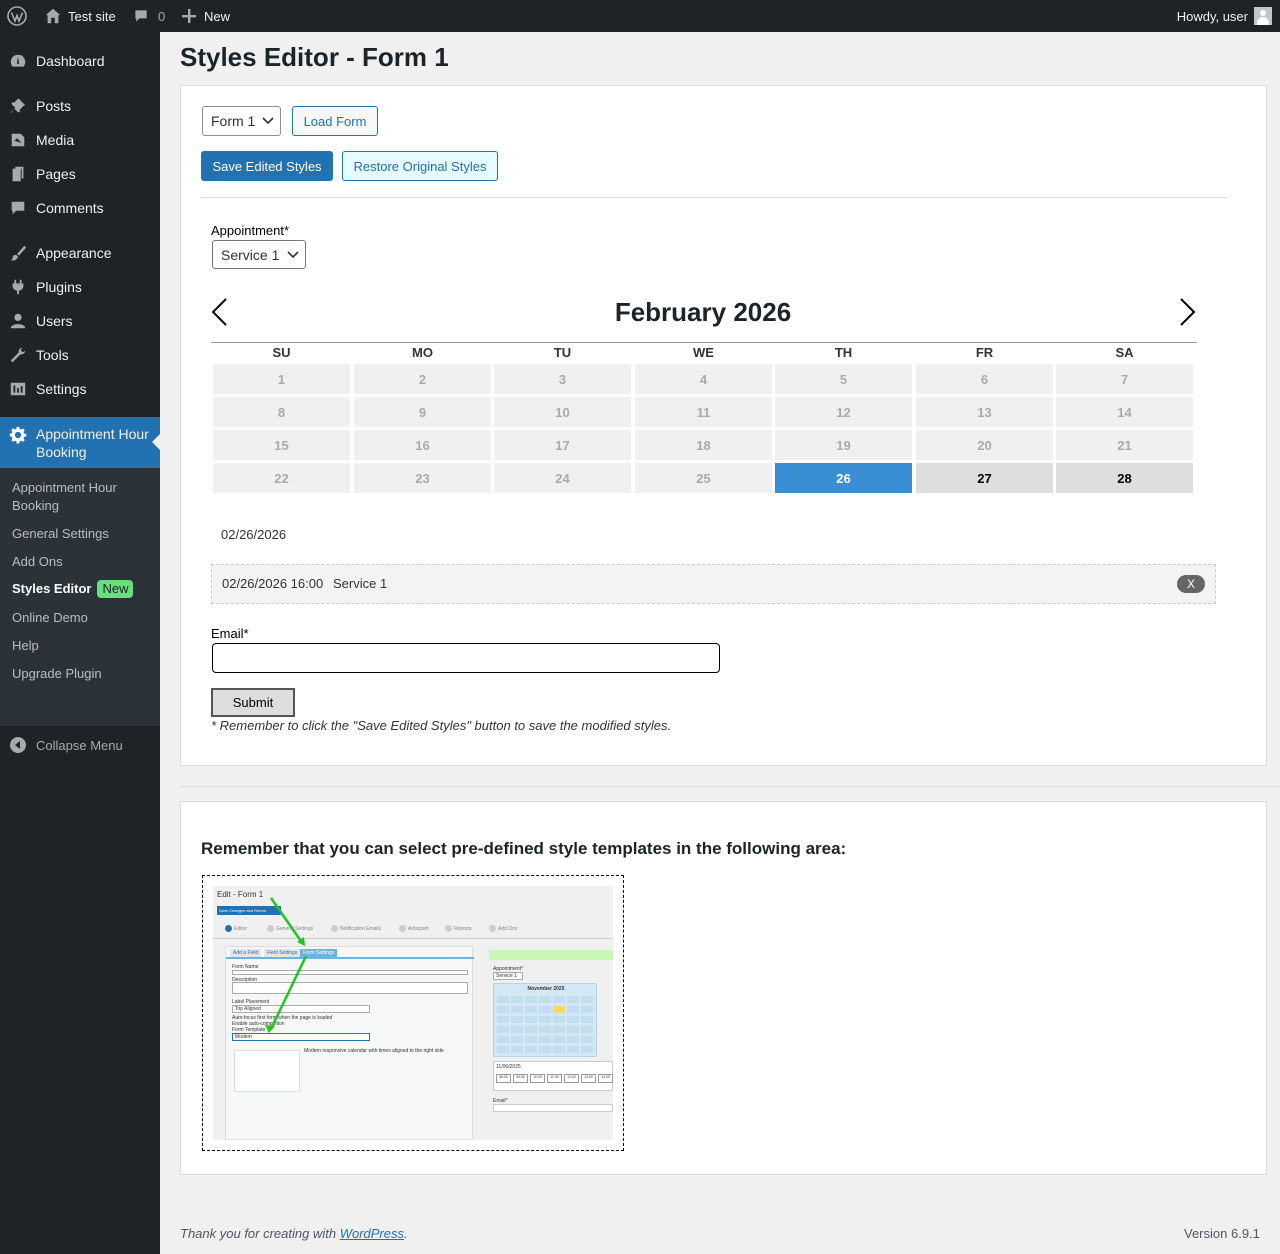 The height and width of the screenshot is (1254, 1280). I want to click on sidebar-item-comments: Comments, so click(80, 208).